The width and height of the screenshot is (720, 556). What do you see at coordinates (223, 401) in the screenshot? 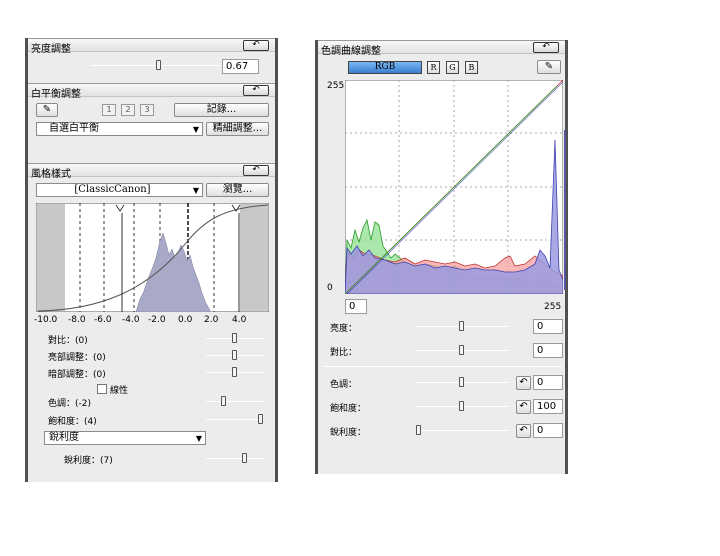
I see `tone-slider-thumb` at bounding box center [223, 401].